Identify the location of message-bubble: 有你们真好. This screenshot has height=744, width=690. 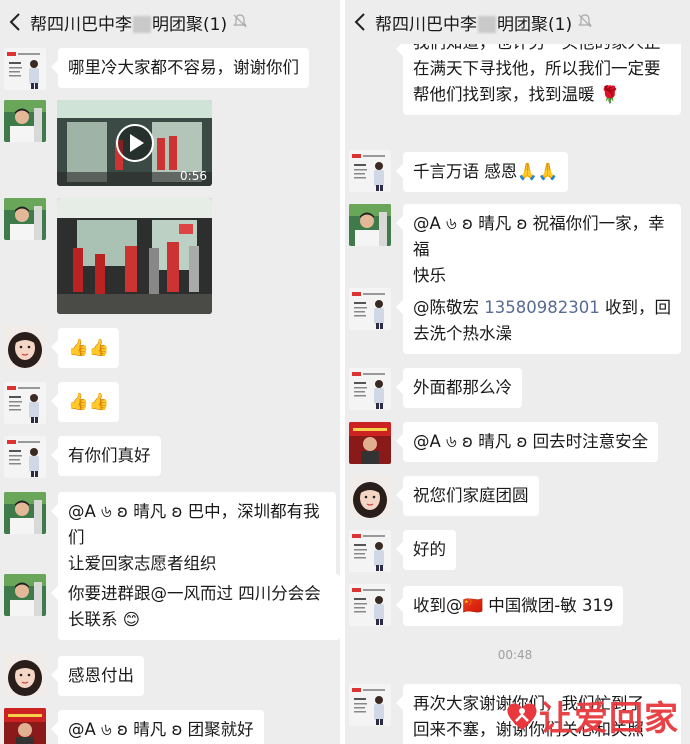
(109, 456).